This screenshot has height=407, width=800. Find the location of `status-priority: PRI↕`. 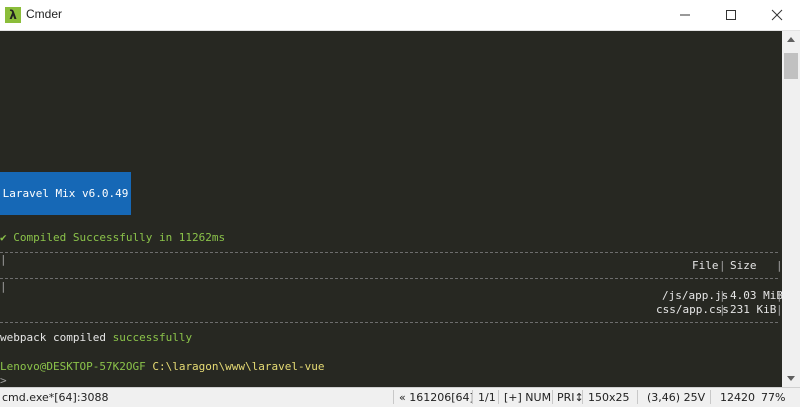

status-priority: PRI↕ is located at coordinates (570, 397).